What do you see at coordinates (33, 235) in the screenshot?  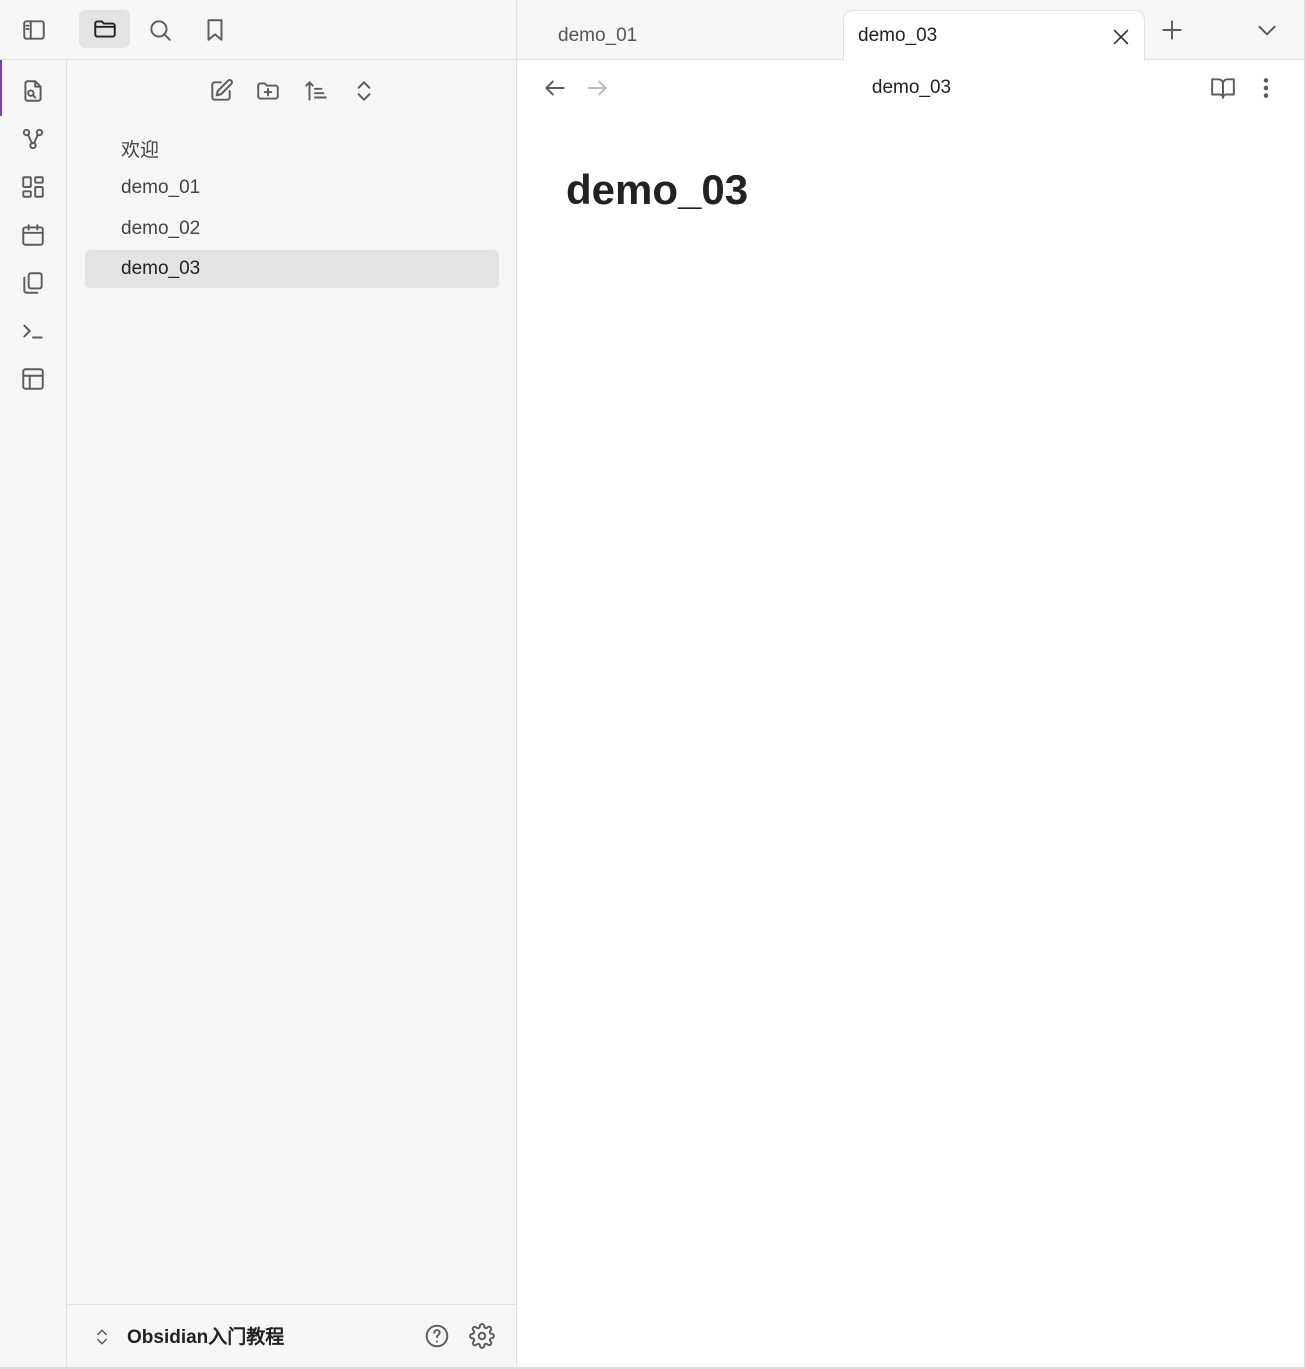 I see `daily-note-icon` at bounding box center [33, 235].